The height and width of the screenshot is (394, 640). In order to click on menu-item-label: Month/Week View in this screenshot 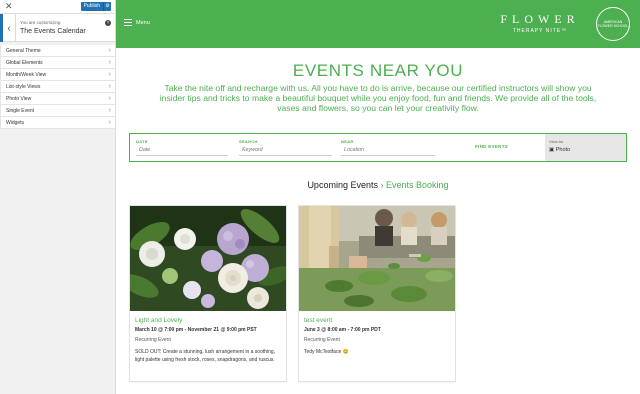, I will do `click(26, 74)`.